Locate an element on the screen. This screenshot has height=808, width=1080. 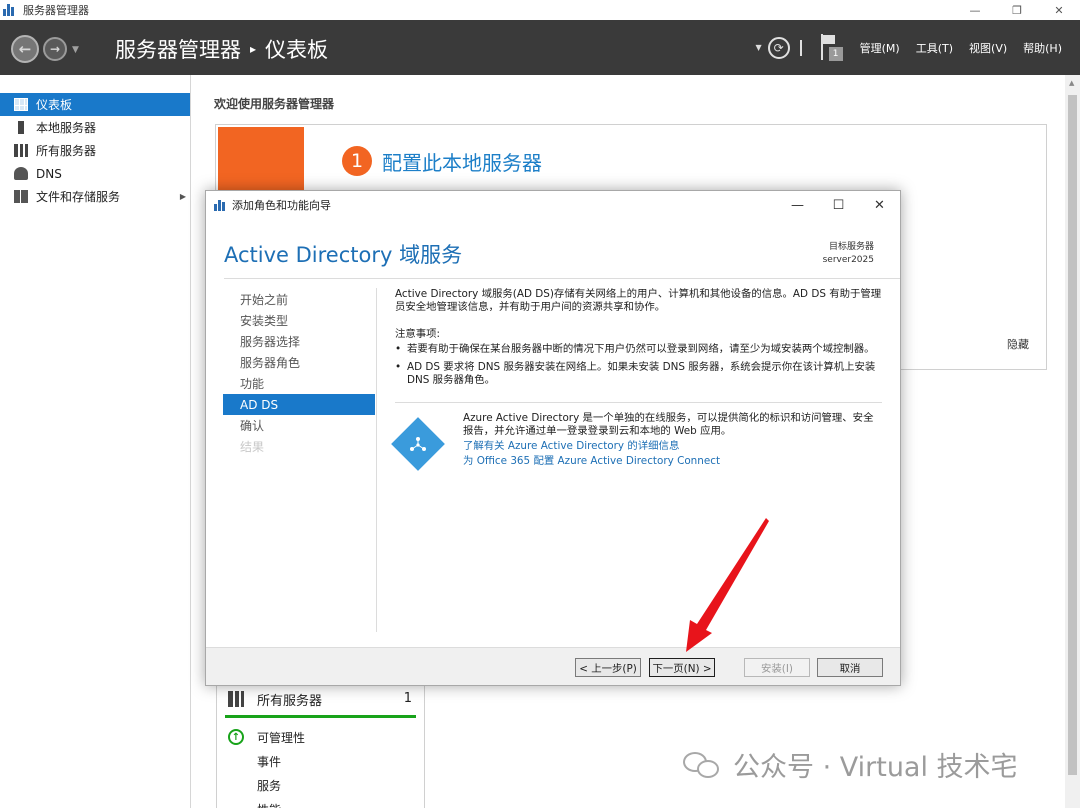
ok-status-icon: ↑ is located at coordinates (236, 737).